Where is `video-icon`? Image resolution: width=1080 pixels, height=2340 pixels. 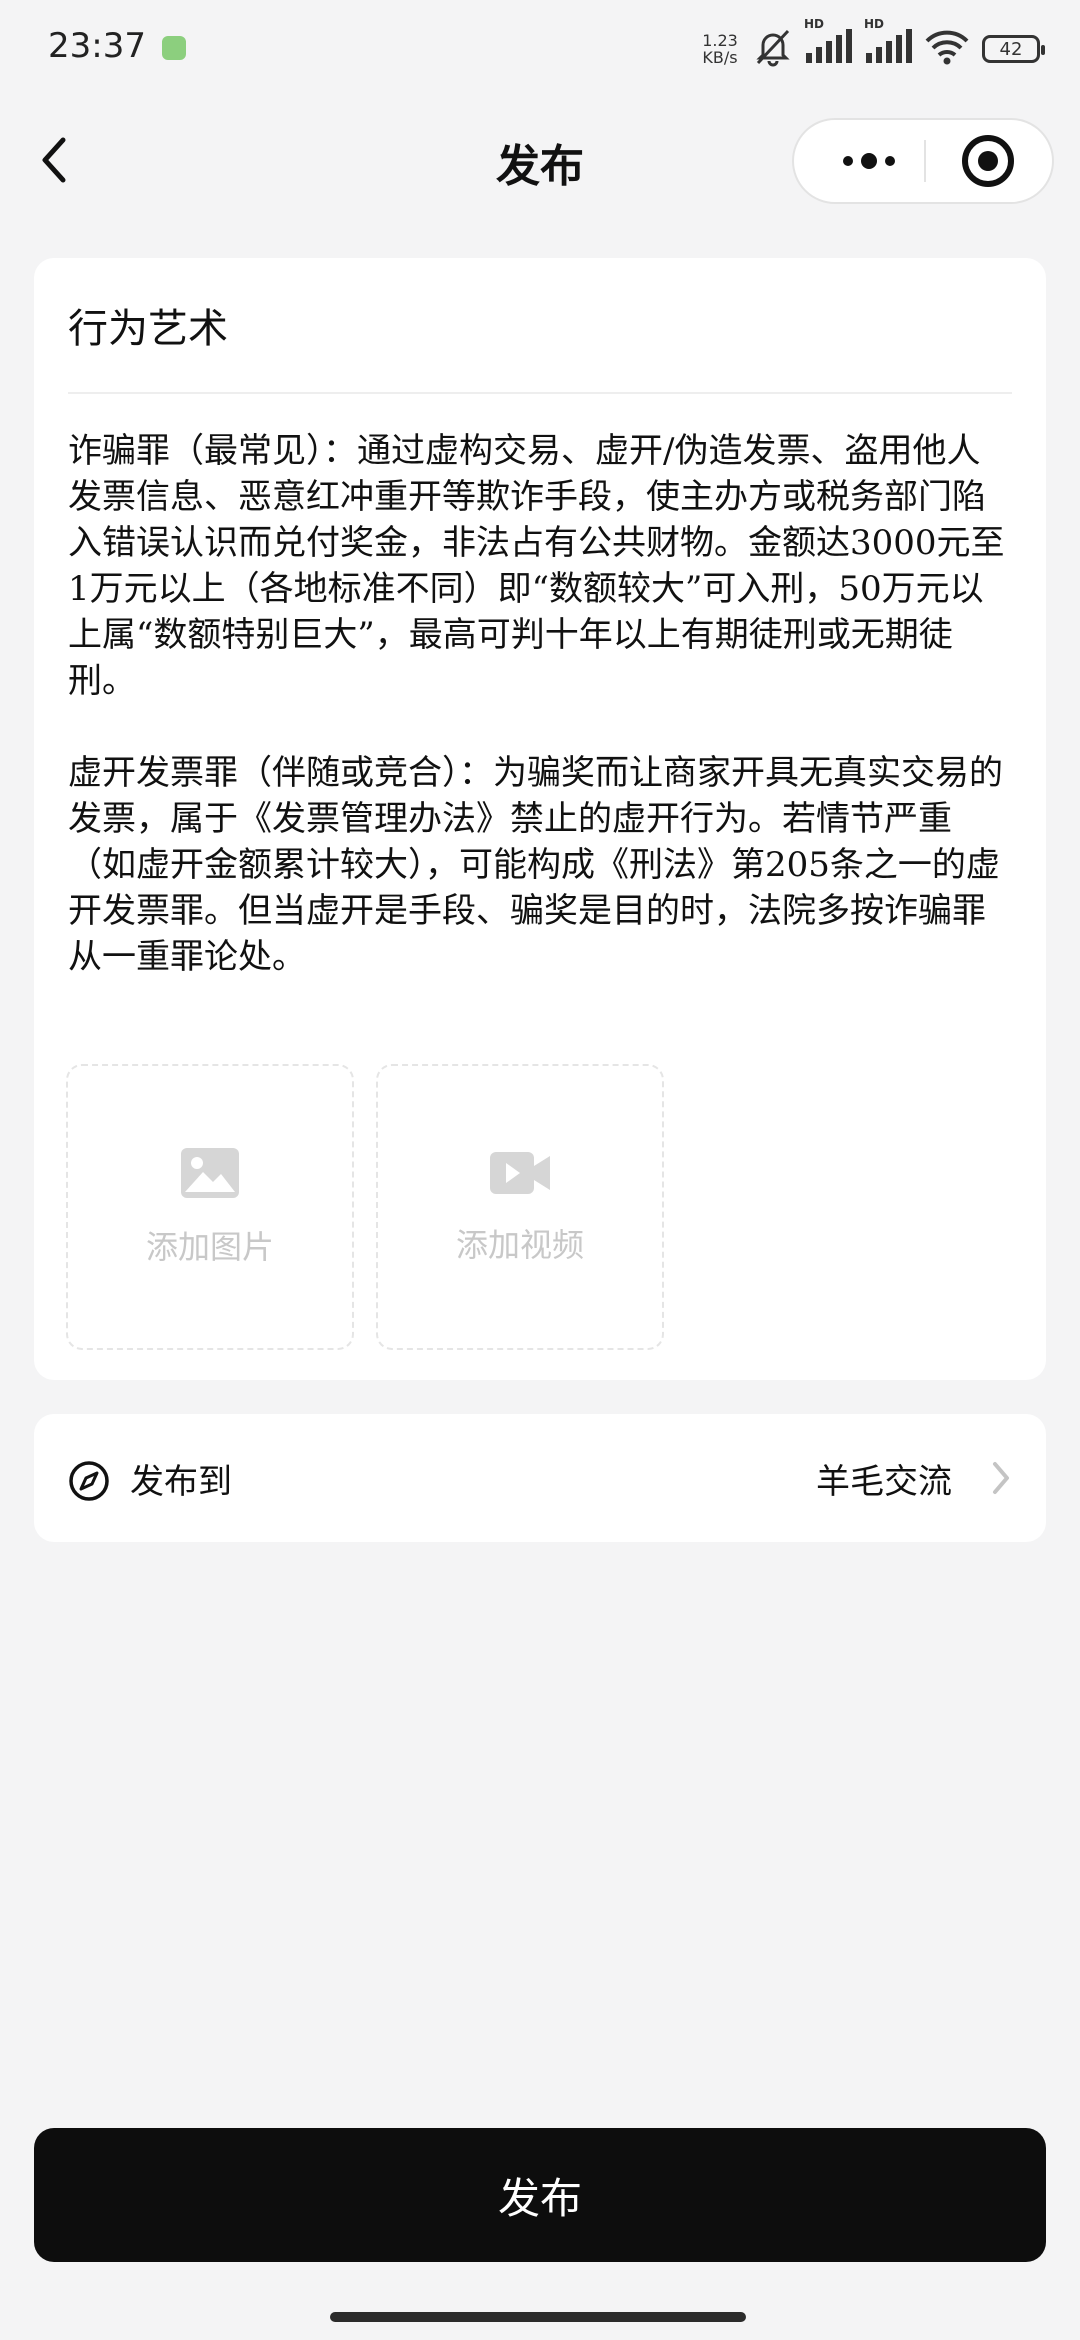 video-icon is located at coordinates (520, 1173).